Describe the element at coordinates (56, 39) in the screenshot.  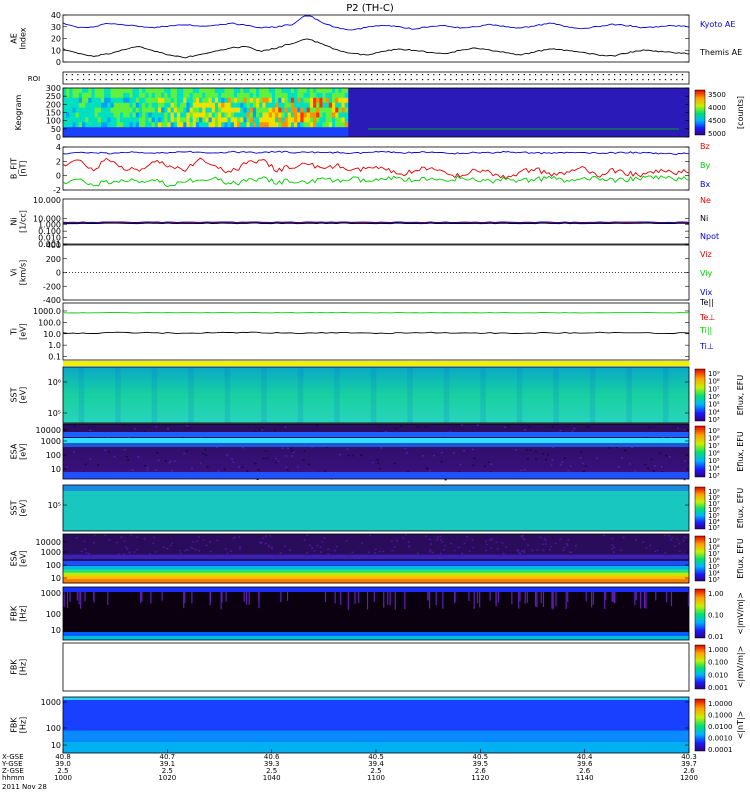
I see `y-tick-label: 20` at that location.